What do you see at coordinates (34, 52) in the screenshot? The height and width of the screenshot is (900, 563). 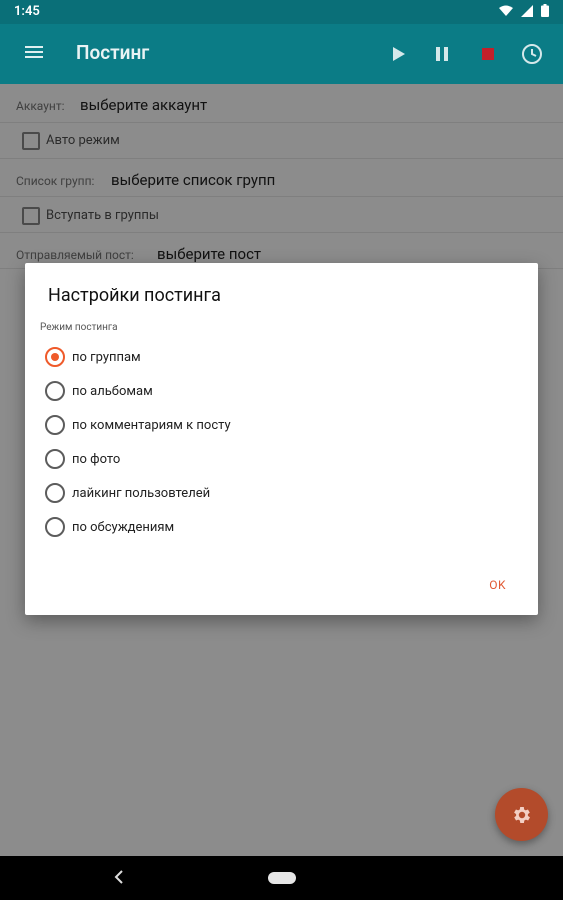 I see `menu-icon` at bounding box center [34, 52].